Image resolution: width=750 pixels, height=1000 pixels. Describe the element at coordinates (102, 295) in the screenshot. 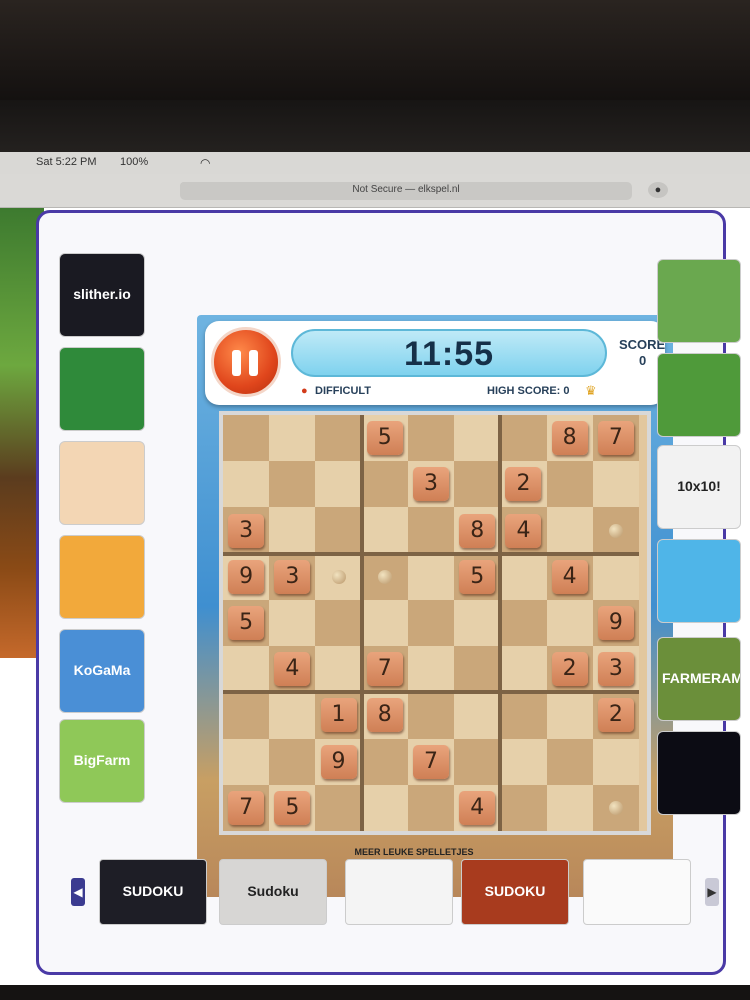

I see `left-game-slitherio-thumbnail: slither.io` at that location.